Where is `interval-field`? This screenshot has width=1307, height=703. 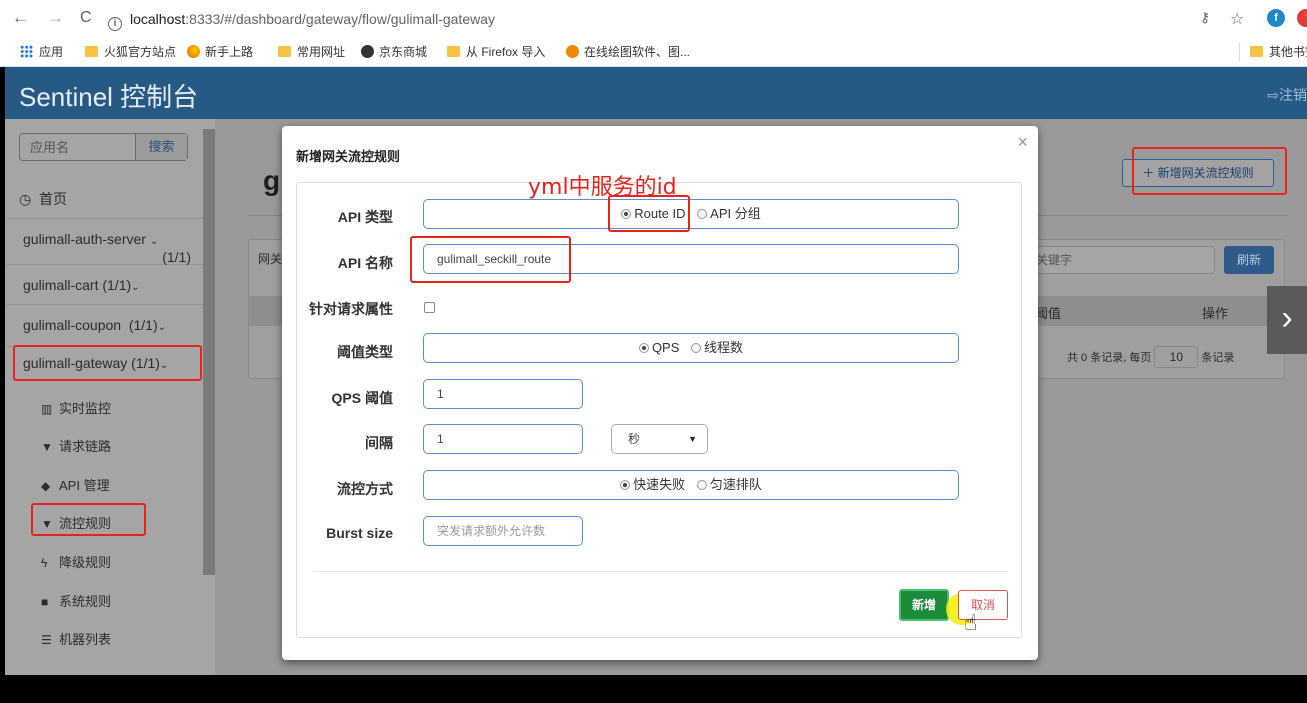 interval-field is located at coordinates (503, 439).